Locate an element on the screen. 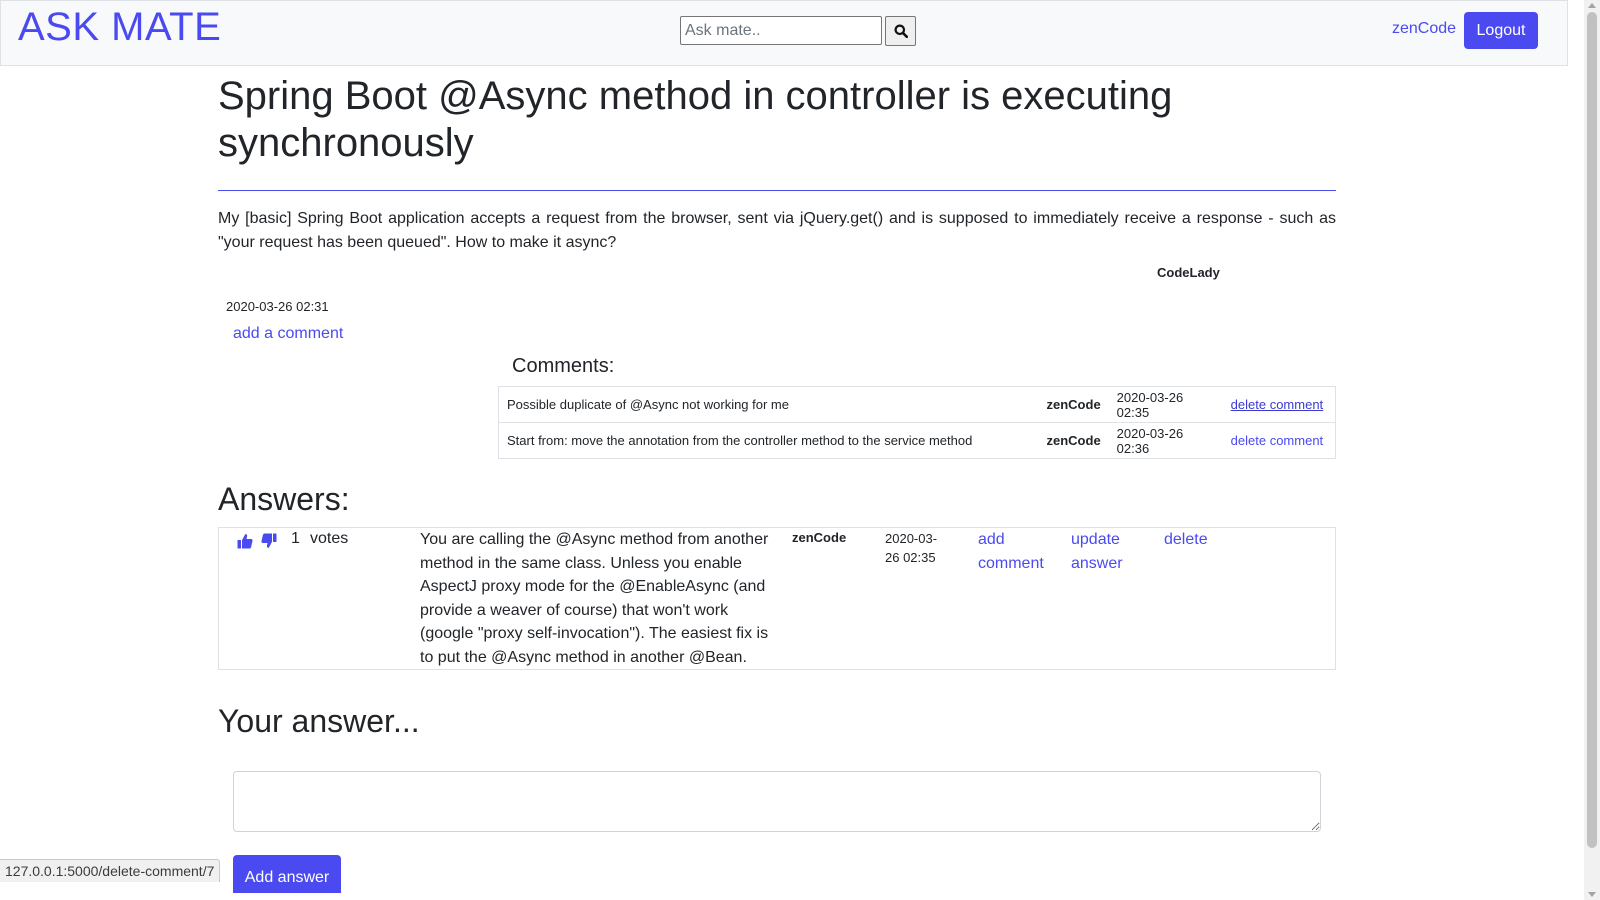 The width and height of the screenshot is (1600, 900). add-answer-button: Add answer is located at coordinates (287, 874).